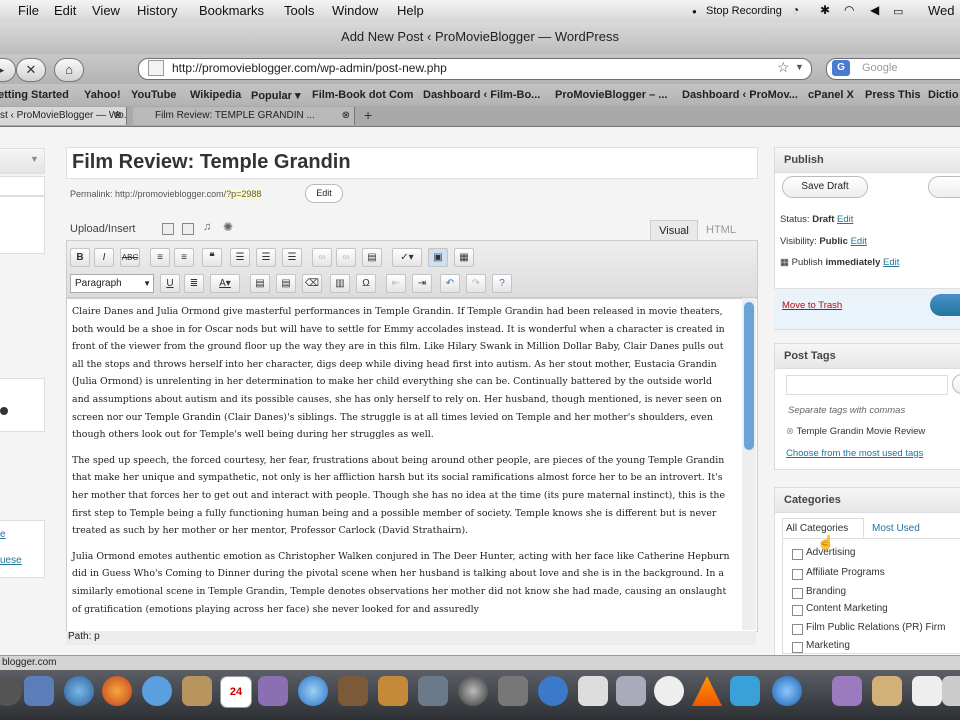  Describe the element at coordinates (299, 10) in the screenshot. I see `menu-tools: Tools` at that location.